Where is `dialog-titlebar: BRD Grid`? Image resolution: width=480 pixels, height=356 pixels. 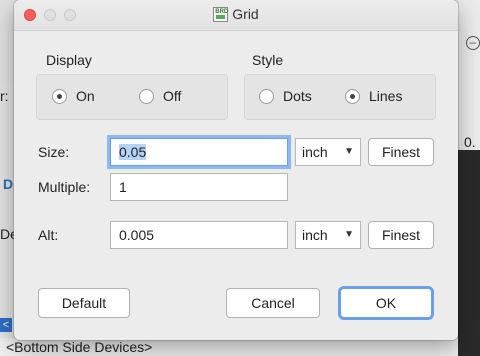
dialog-titlebar: BRD Grid is located at coordinates (236, 15).